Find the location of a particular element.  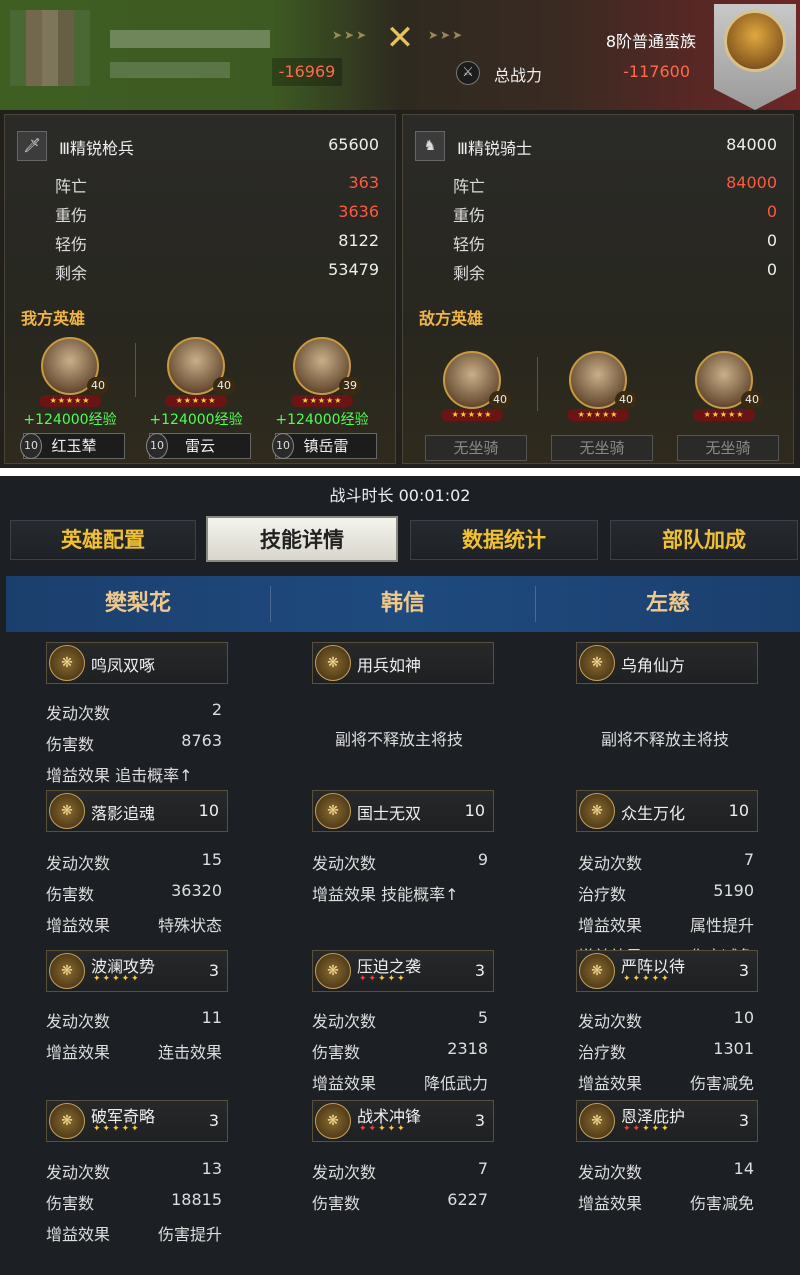

skill-stat-row: 伤害数 36320 is located at coordinates (134, 893).